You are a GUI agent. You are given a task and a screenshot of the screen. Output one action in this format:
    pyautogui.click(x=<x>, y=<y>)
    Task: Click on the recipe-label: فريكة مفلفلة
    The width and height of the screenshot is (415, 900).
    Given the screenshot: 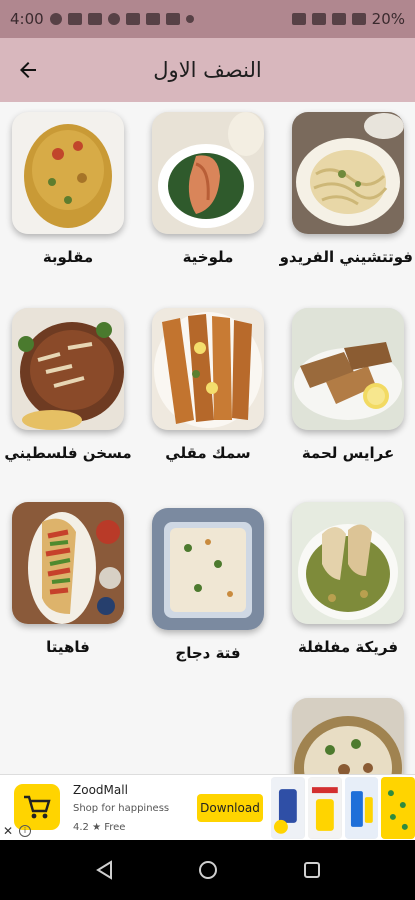 What is the action you would take?
    pyautogui.click(x=348, y=647)
    